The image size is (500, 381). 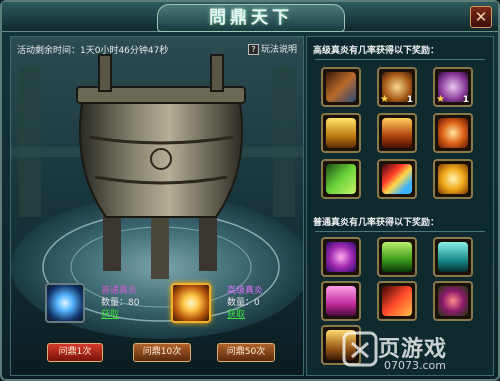 I want to click on green-scroll-icon, so click(x=341, y=179).